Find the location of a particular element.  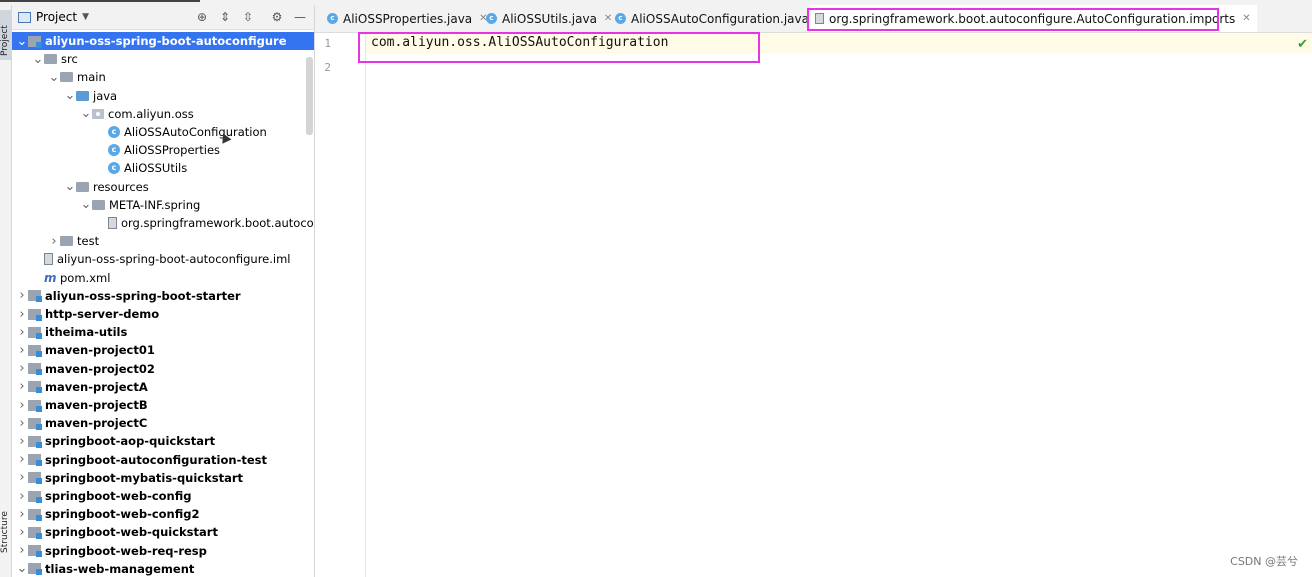

collapse-all-icon: ⇳ is located at coordinates (248, 17).